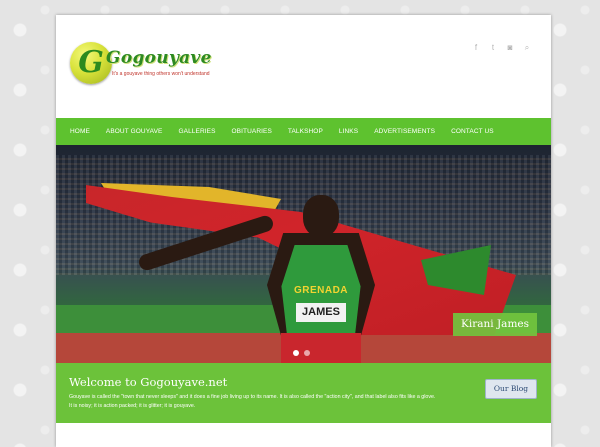  What do you see at coordinates (501, 48) in the screenshot?
I see `social-links: f t ◙ ⌕` at bounding box center [501, 48].